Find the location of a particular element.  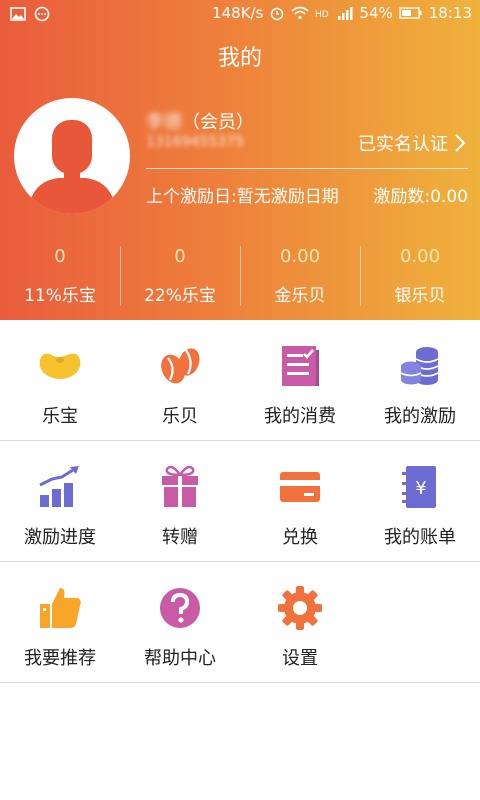

status-bar: 148K/s HD 54% 18:13 is located at coordinates (240, 14).